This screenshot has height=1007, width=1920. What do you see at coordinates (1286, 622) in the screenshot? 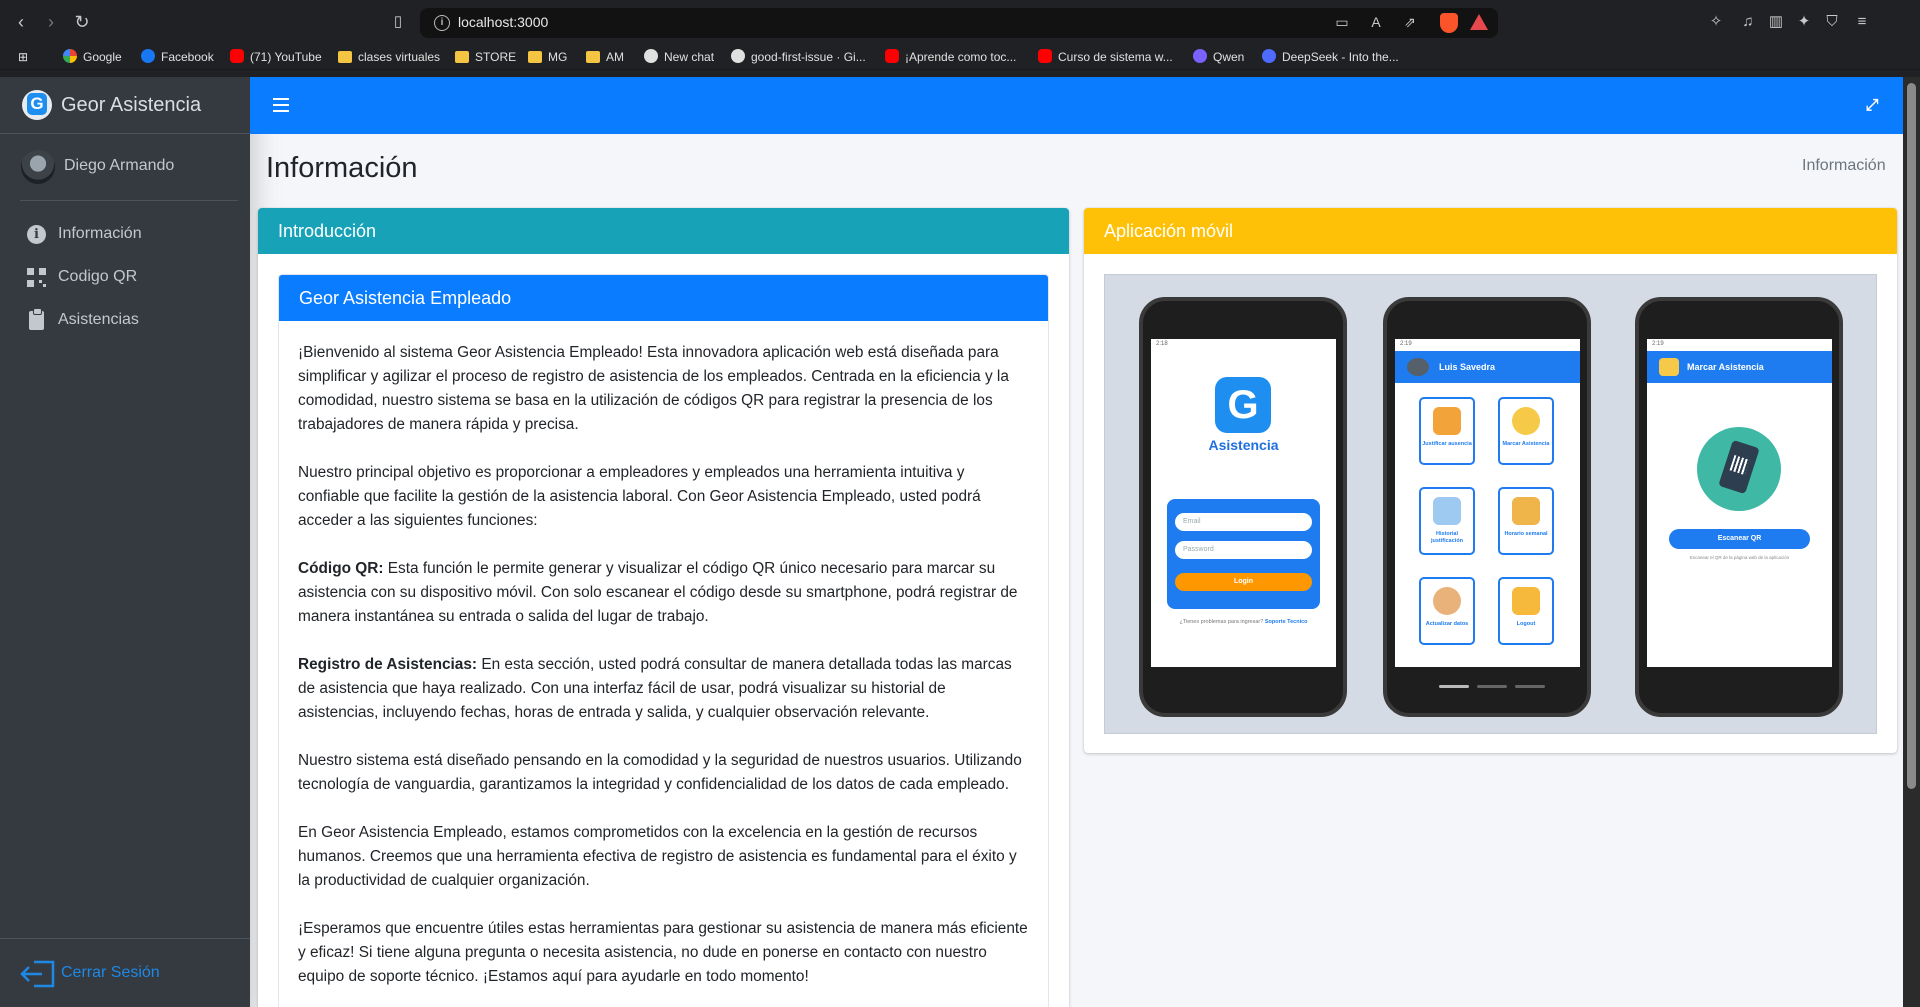
I see `support-link: Soporte Tecnico` at bounding box center [1286, 622].